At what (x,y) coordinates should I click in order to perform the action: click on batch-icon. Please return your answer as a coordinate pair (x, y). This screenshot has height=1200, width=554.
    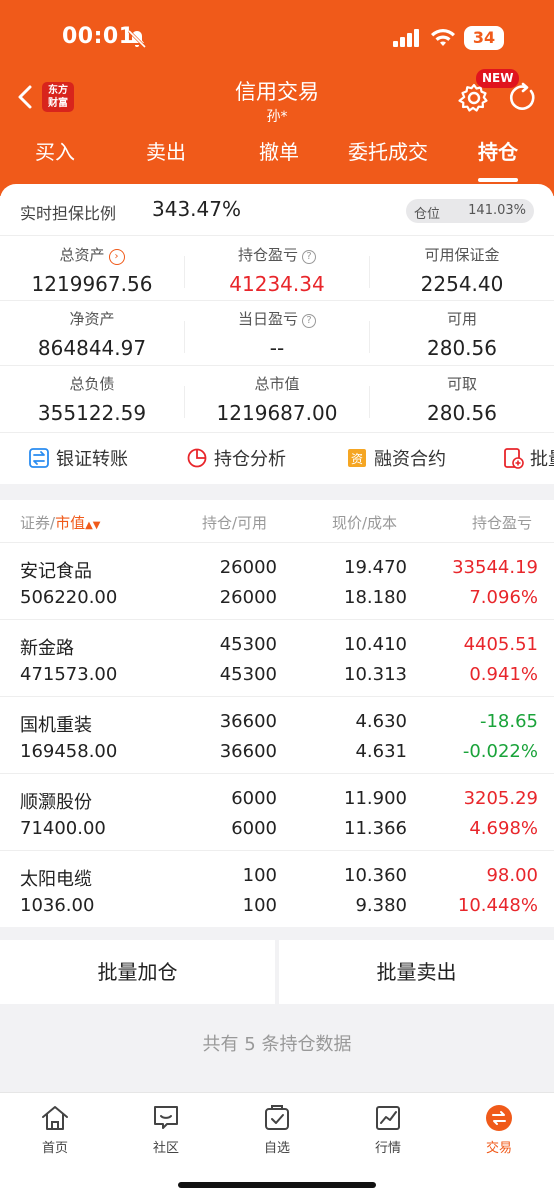
    Looking at the image, I should click on (514, 458).